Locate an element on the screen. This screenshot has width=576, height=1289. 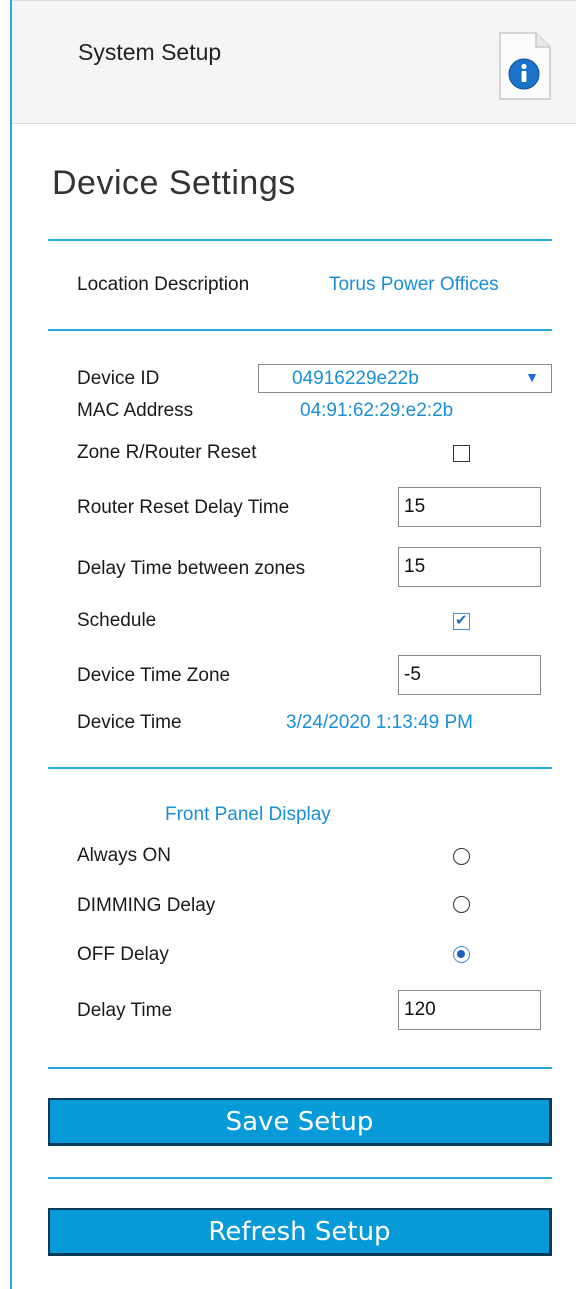
device-time-label: Device Time is located at coordinates (129, 722).